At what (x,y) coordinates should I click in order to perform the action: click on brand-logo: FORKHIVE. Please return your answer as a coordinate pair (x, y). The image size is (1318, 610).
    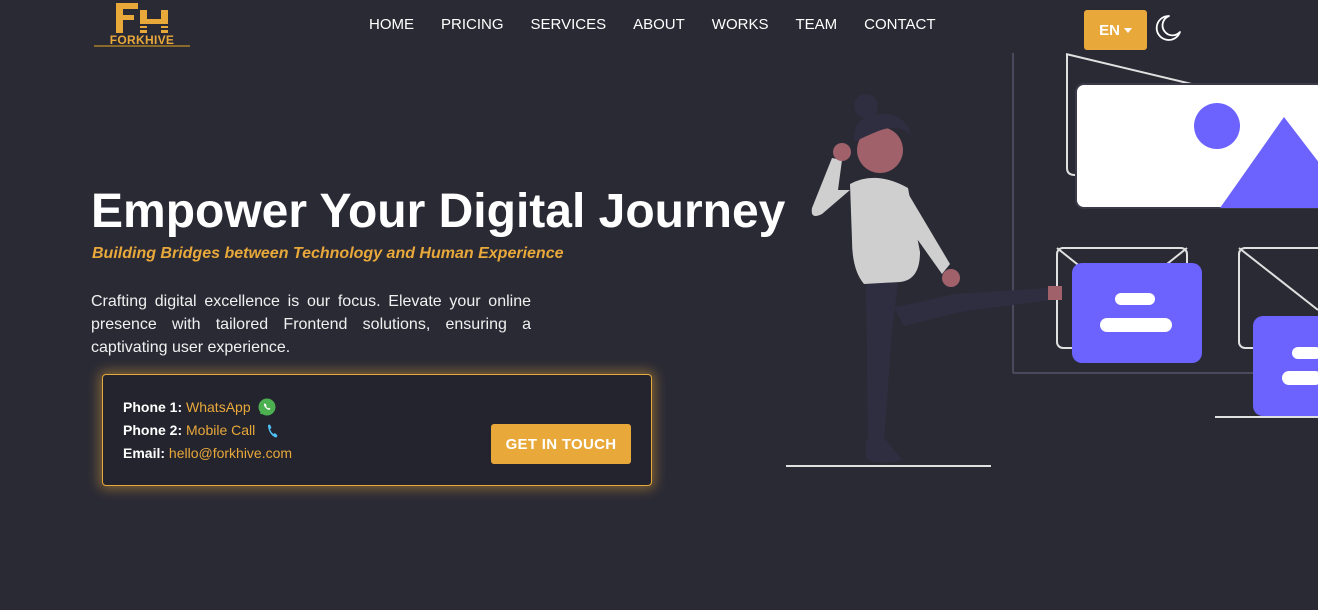
    Looking at the image, I should click on (142, 25).